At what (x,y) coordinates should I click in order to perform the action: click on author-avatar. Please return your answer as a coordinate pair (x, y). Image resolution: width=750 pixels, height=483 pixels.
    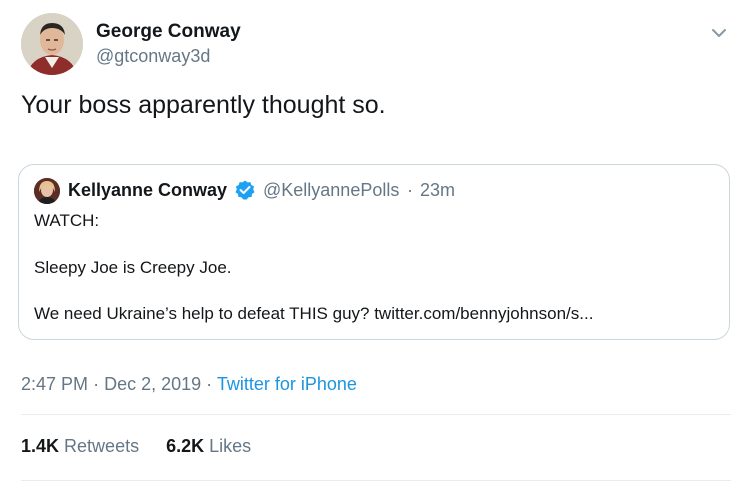
    Looking at the image, I should click on (52, 44).